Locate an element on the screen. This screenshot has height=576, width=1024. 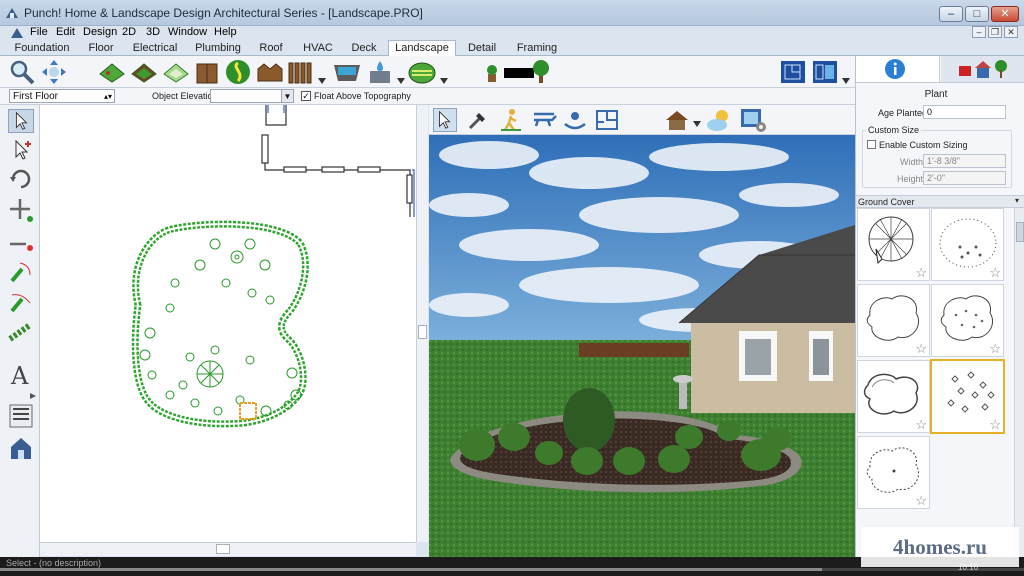
tab-framing: Framing is located at coordinates (537, 48).